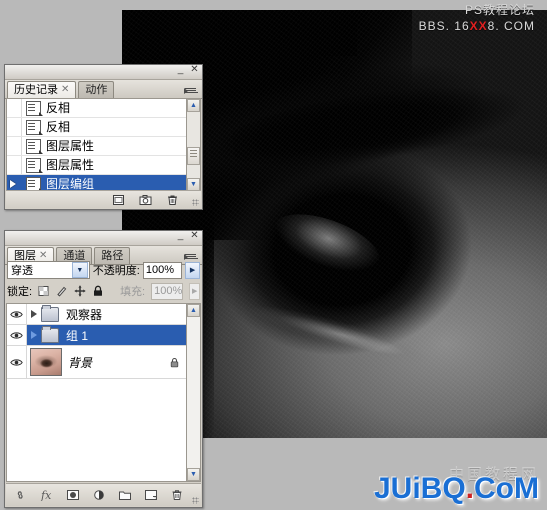 This screenshot has width=547, height=510. I want to click on history-minimize-button: _, so click(180, 70).